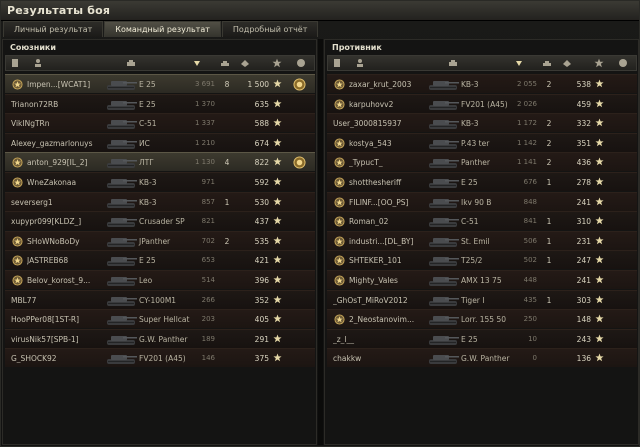 This screenshot has width=640, height=447. I want to click on player-name: VikINgTRn, so click(61, 123).